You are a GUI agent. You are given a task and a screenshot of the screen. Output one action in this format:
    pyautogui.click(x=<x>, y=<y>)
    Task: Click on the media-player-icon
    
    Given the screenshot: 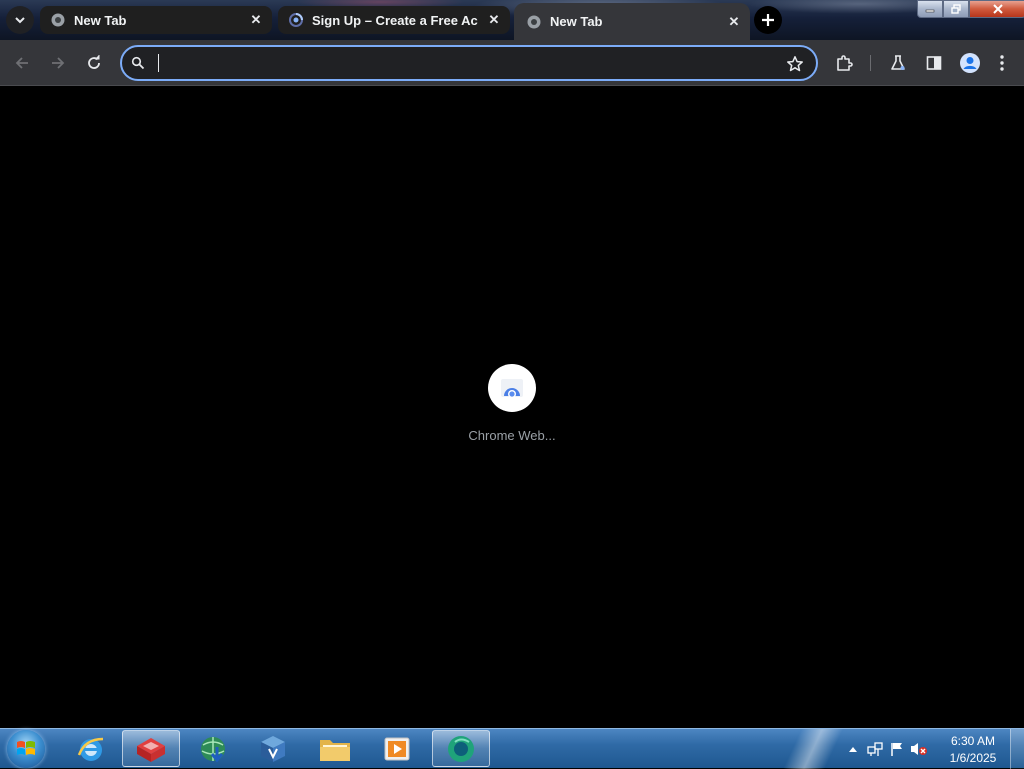 What is the action you would take?
    pyautogui.click(x=397, y=748)
    